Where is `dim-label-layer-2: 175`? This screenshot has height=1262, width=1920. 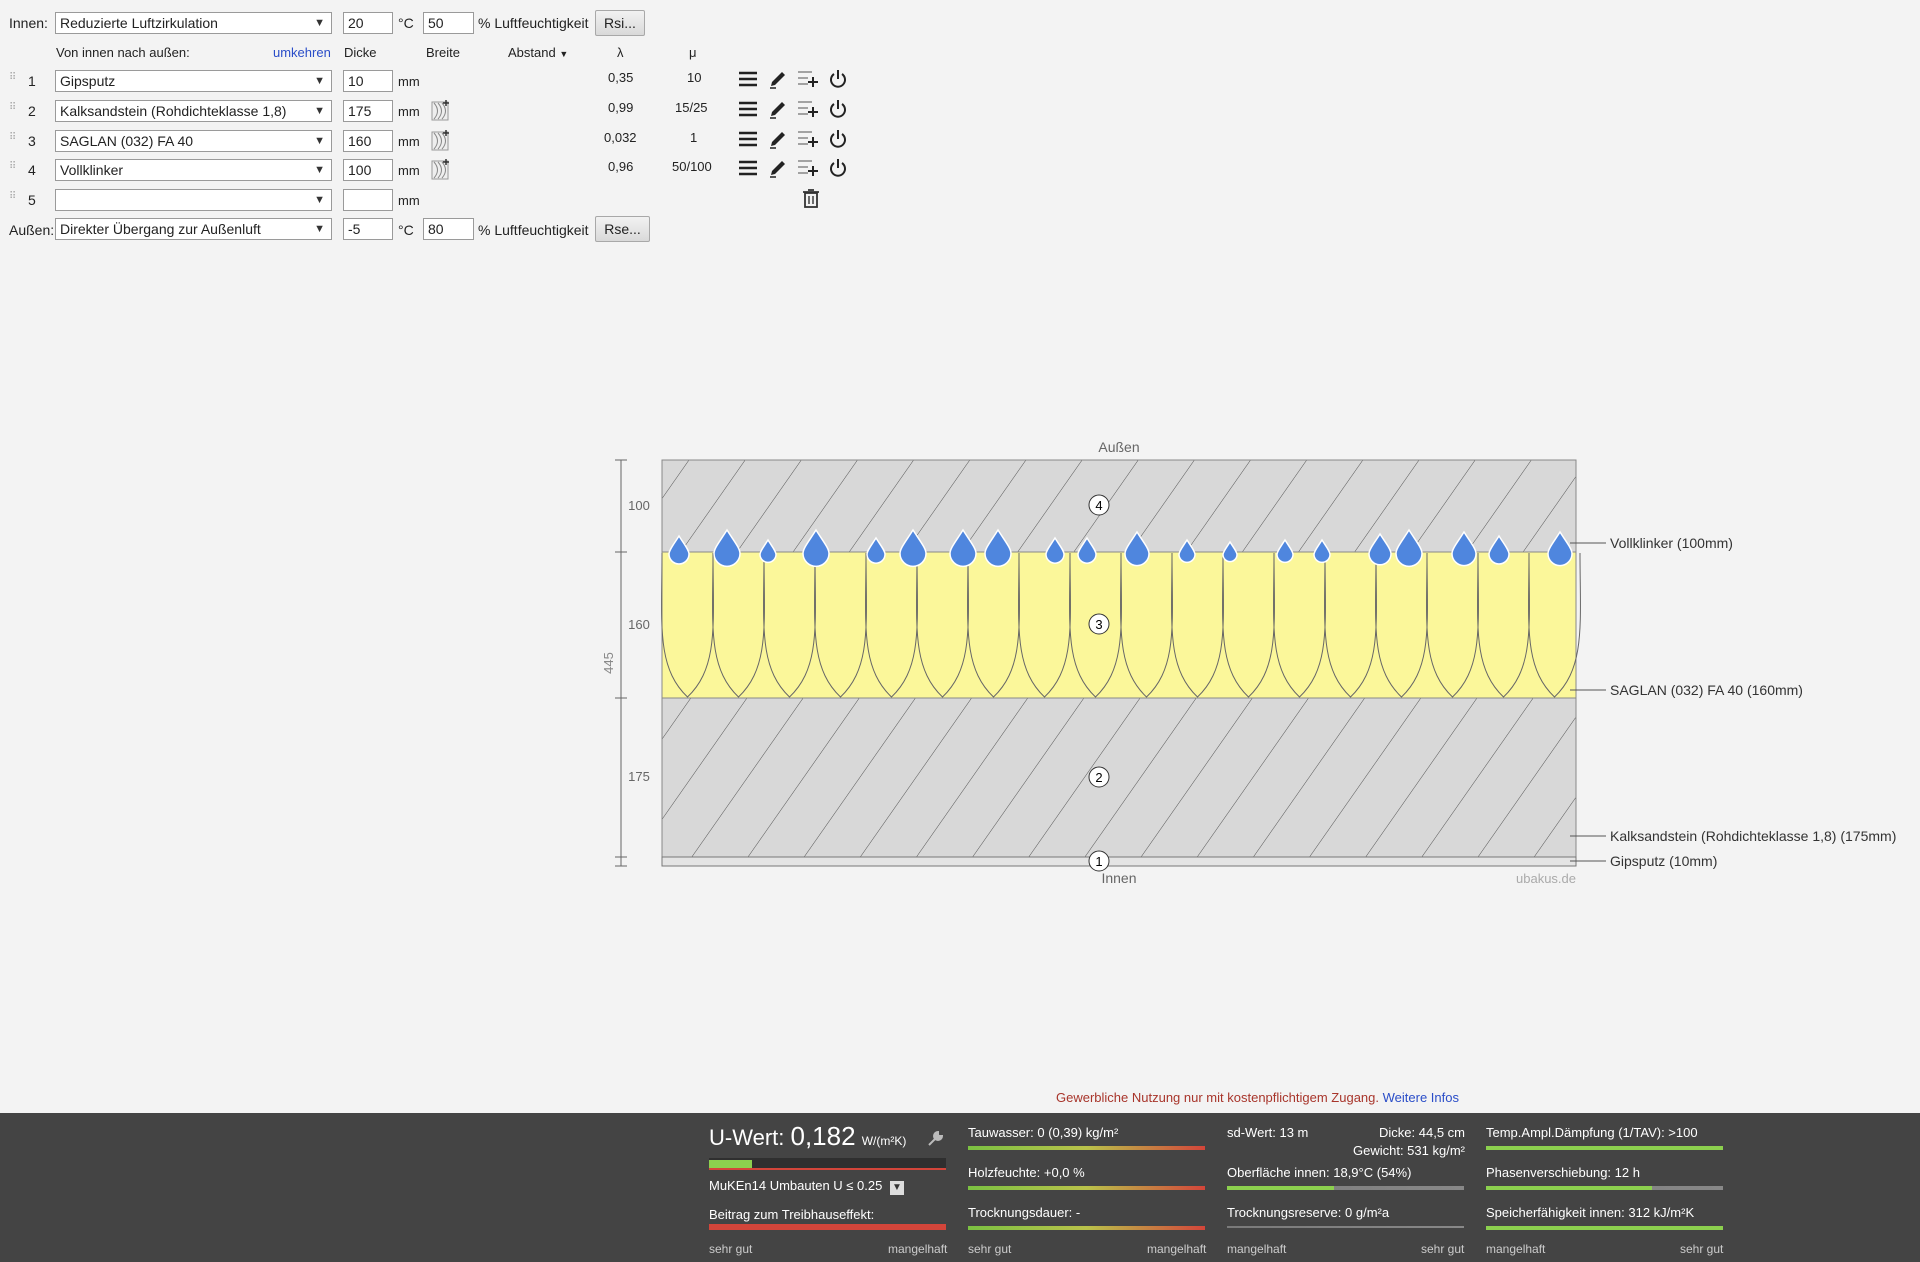
dim-label-layer-2: 175 is located at coordinates (639, 776).